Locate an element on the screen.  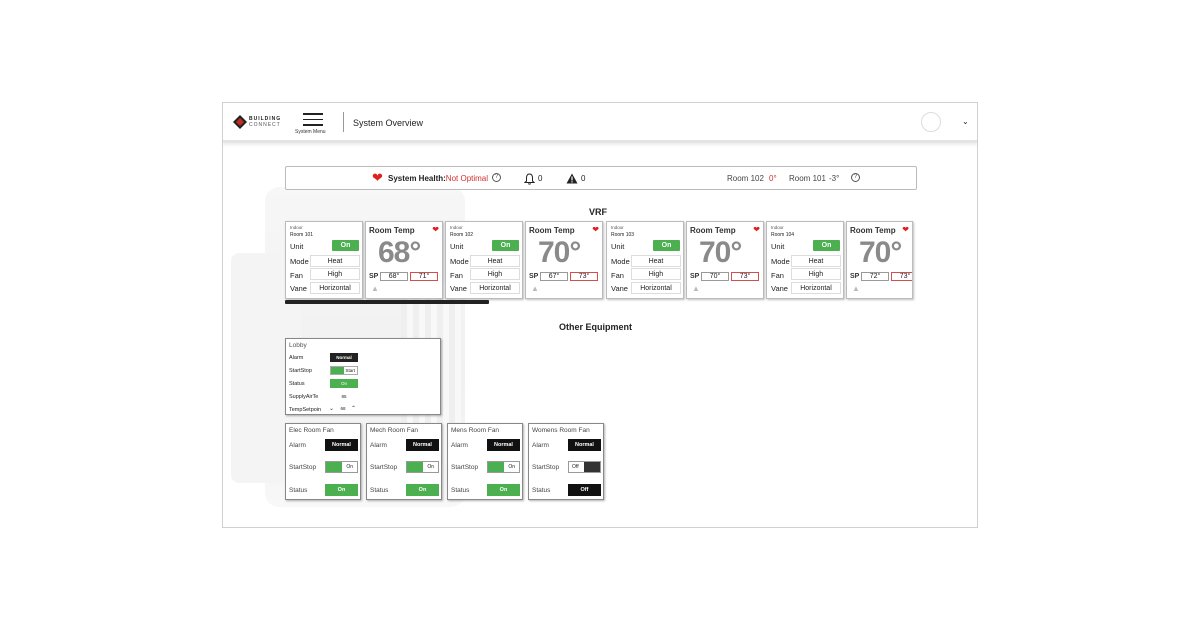
vrf-mode-label: Mode is located at coordinates (299, 261).